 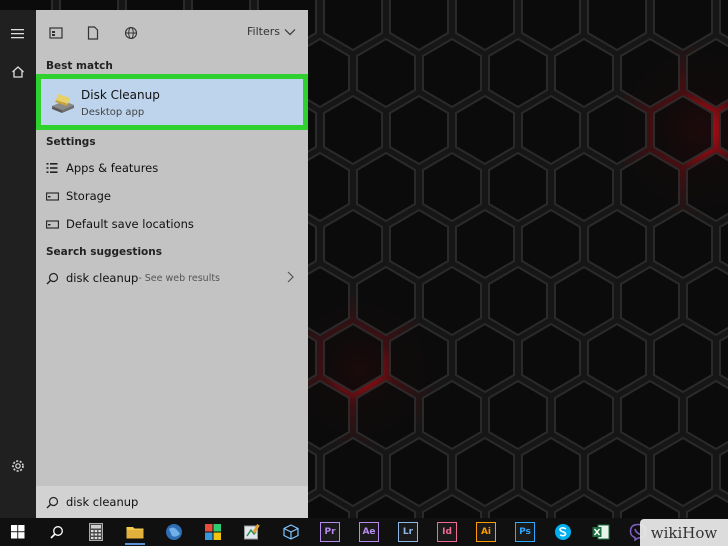 I want to click on start-left-rail, so click(x=18, y=264).